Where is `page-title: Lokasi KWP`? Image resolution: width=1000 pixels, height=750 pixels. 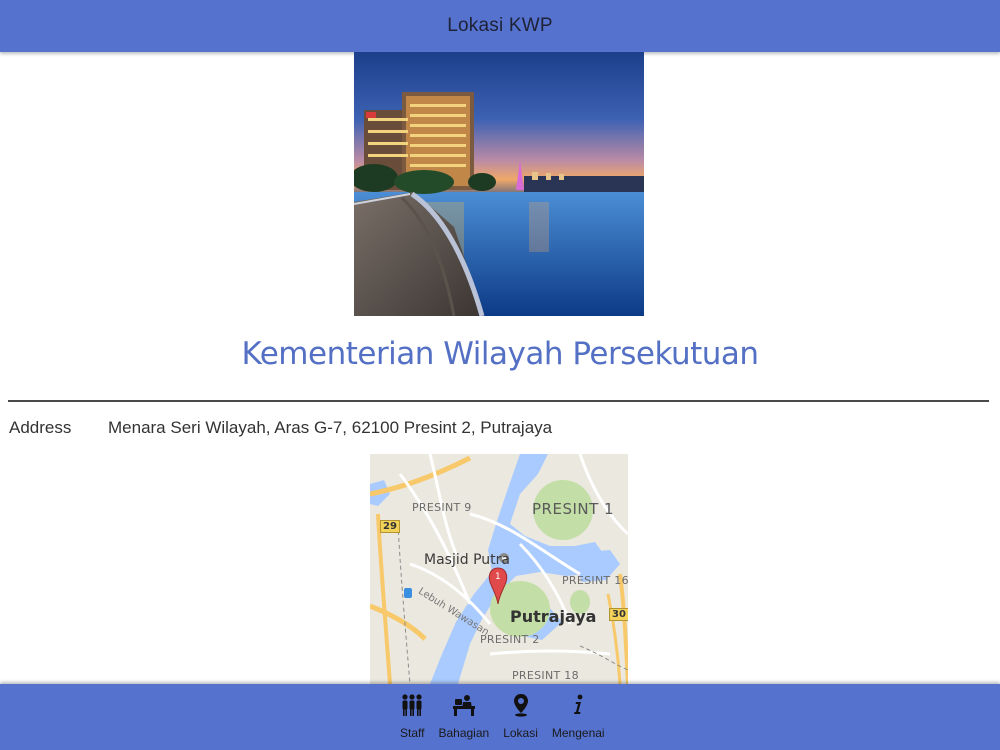 page-title: Lokasi KWP is located at coordinates (500, 25).